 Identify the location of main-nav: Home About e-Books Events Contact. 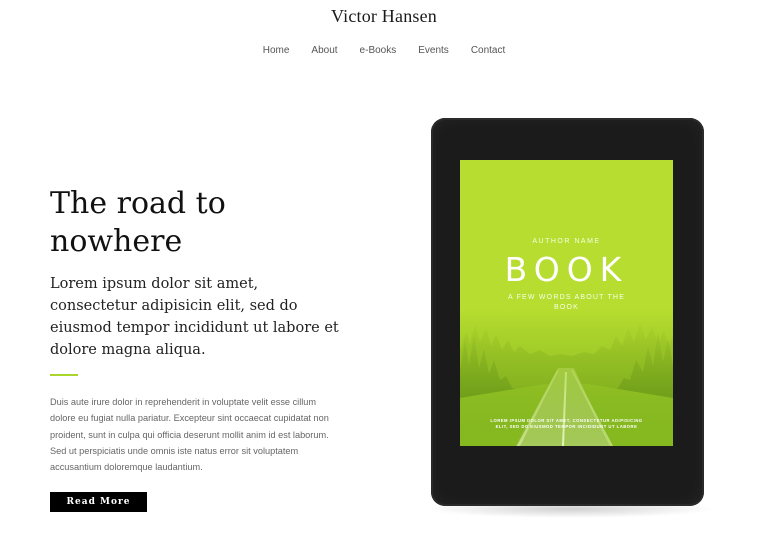
(384, 50).